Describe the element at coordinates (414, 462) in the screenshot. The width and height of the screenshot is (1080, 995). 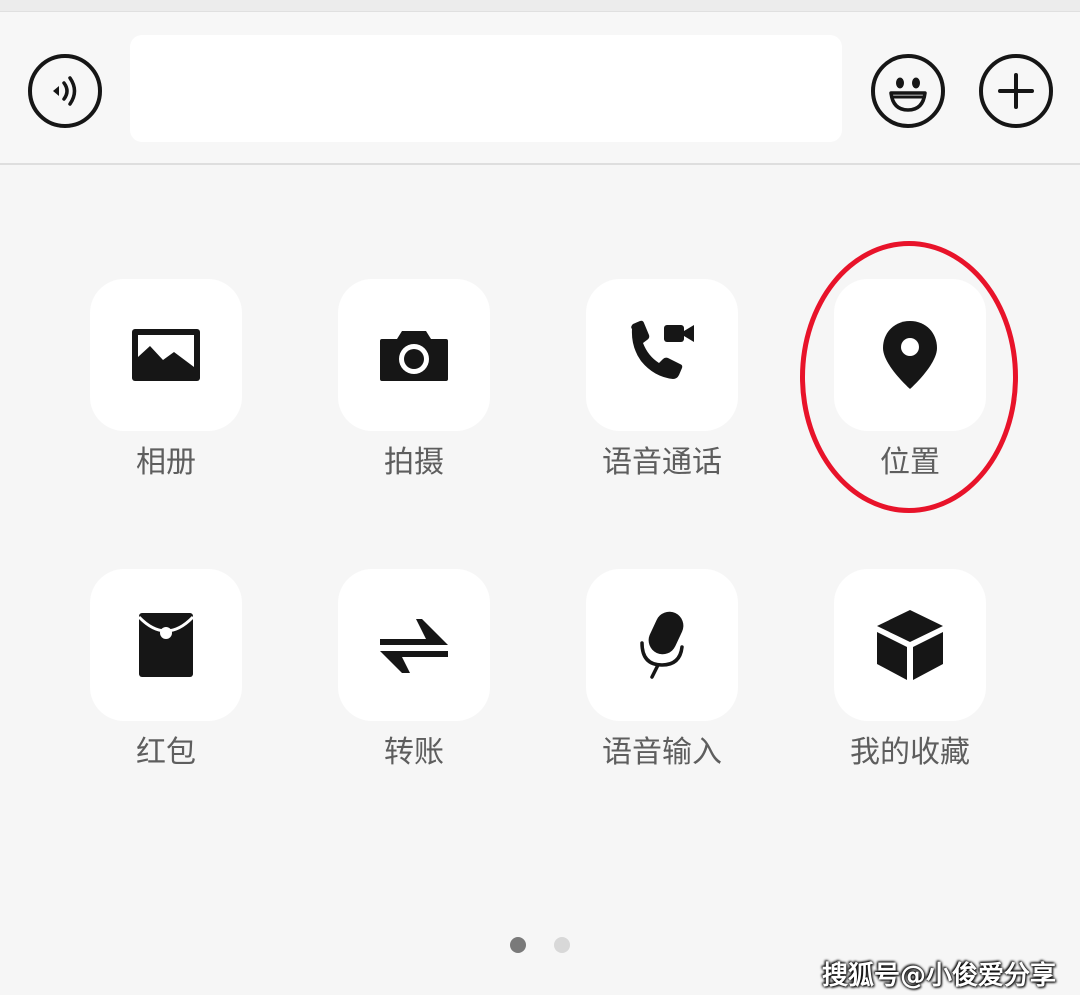
I see `camera-label: 拍摄` at that location.